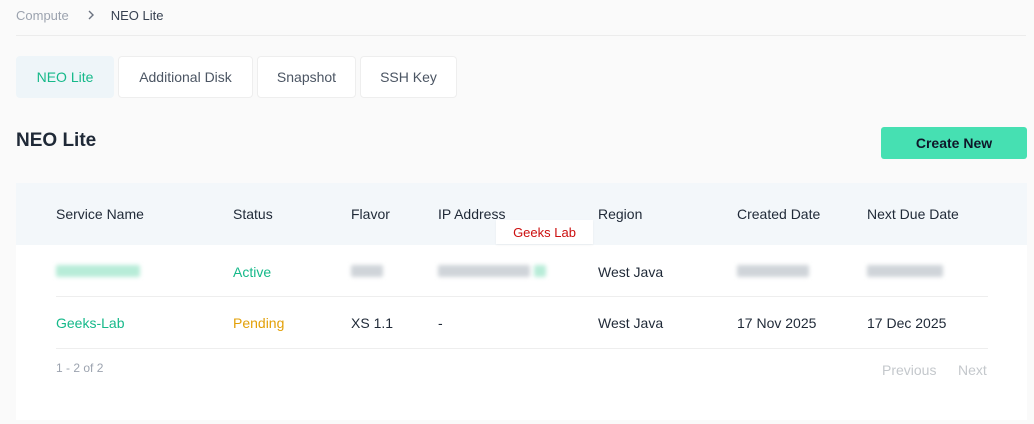 Image resolution: width=1034 pixels, height=424 pixels. I want to click on tab-ssh-key: SSH Key, so click(408, 77).